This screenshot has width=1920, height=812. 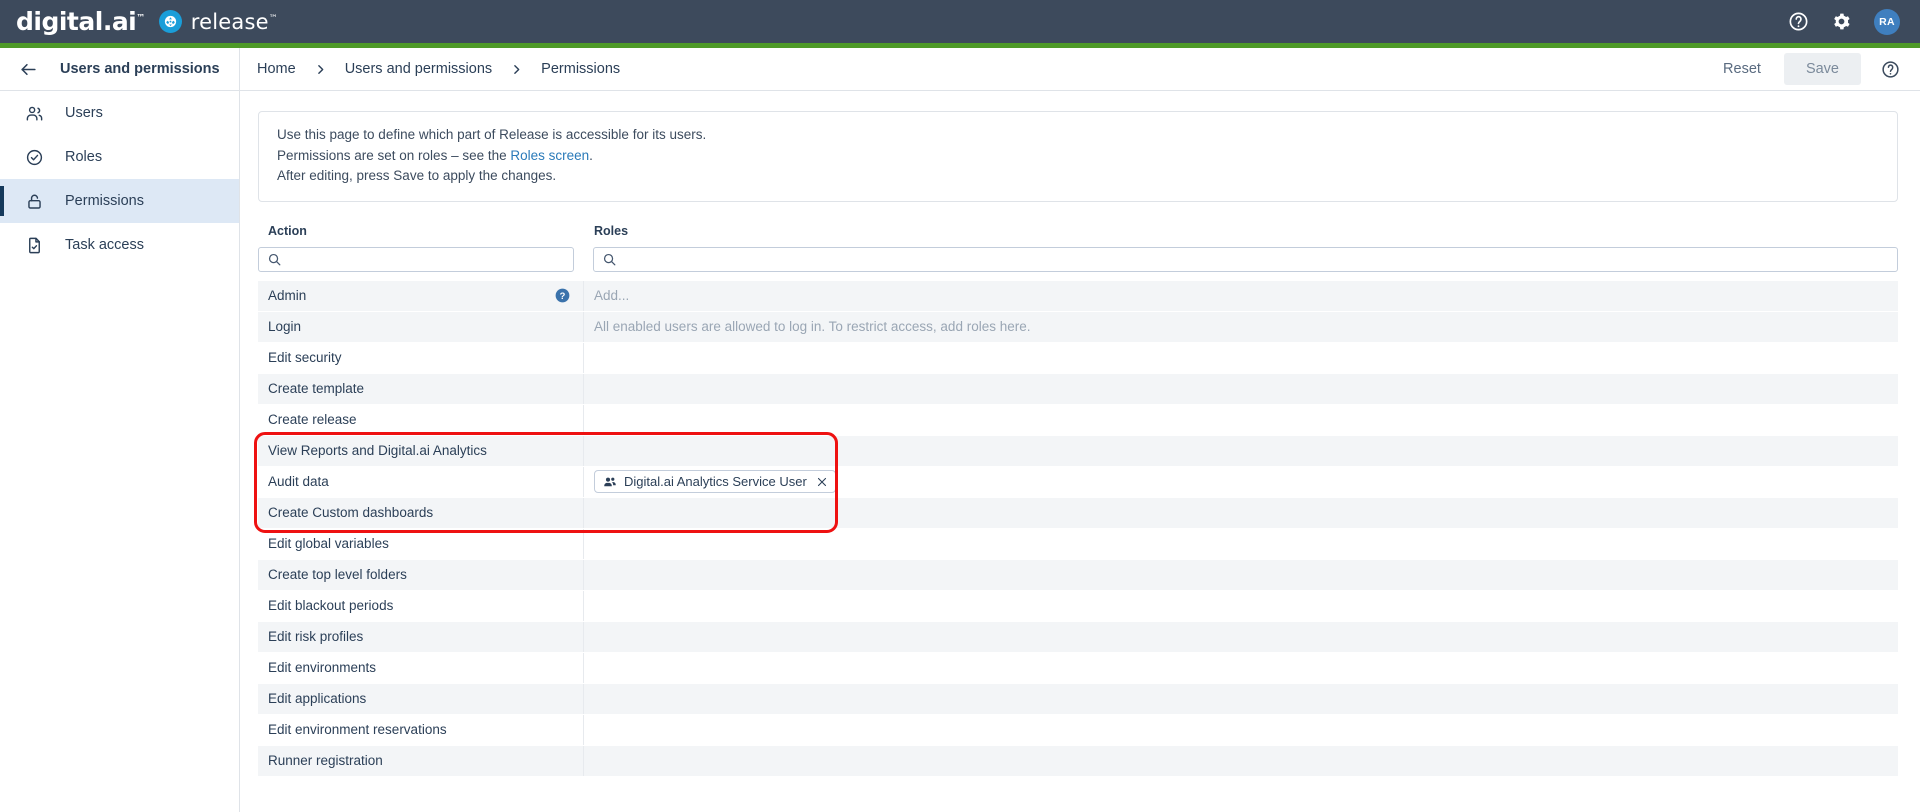 What do you see at coordinates (421, 667) in the screenshot?
I see `cell-action: Edit environments` at bounding box center [421, 667].